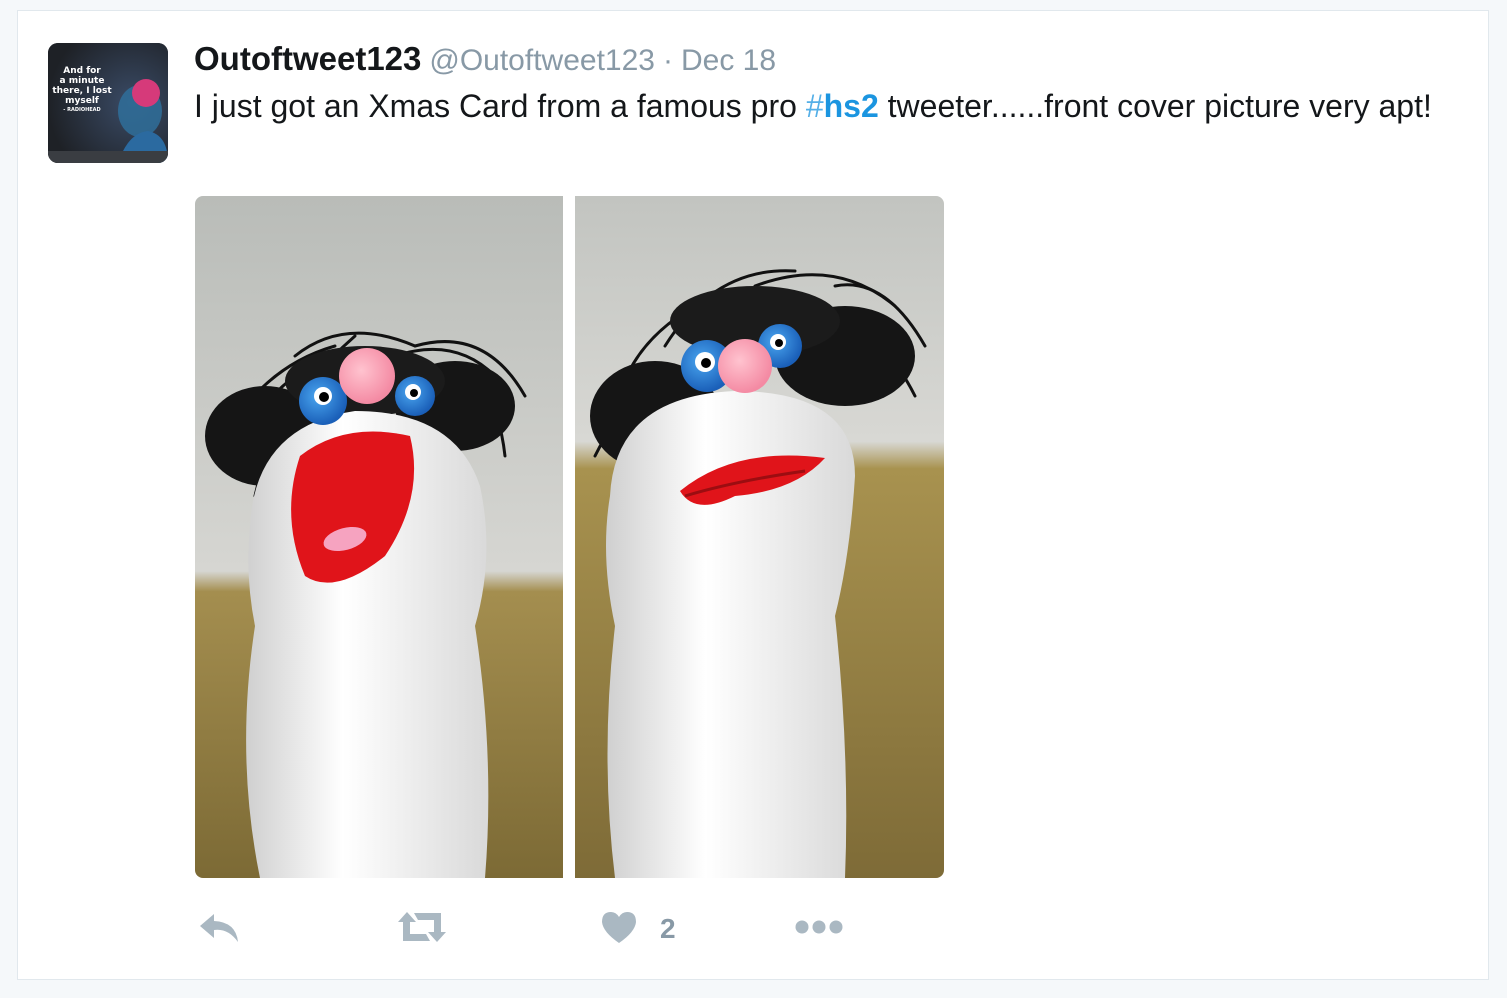  Describe the element at coordinates (82, 71) in the screenshot. I see `avatar-line: And for` at that location.